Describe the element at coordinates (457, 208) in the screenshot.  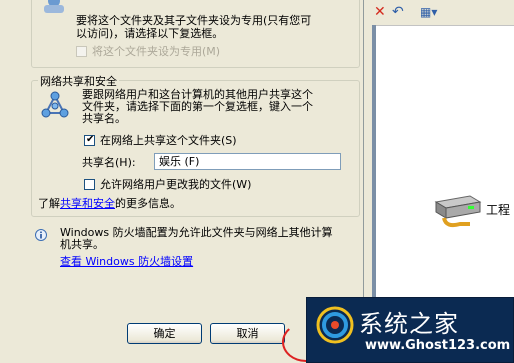
I see `drive-icon` at that location.